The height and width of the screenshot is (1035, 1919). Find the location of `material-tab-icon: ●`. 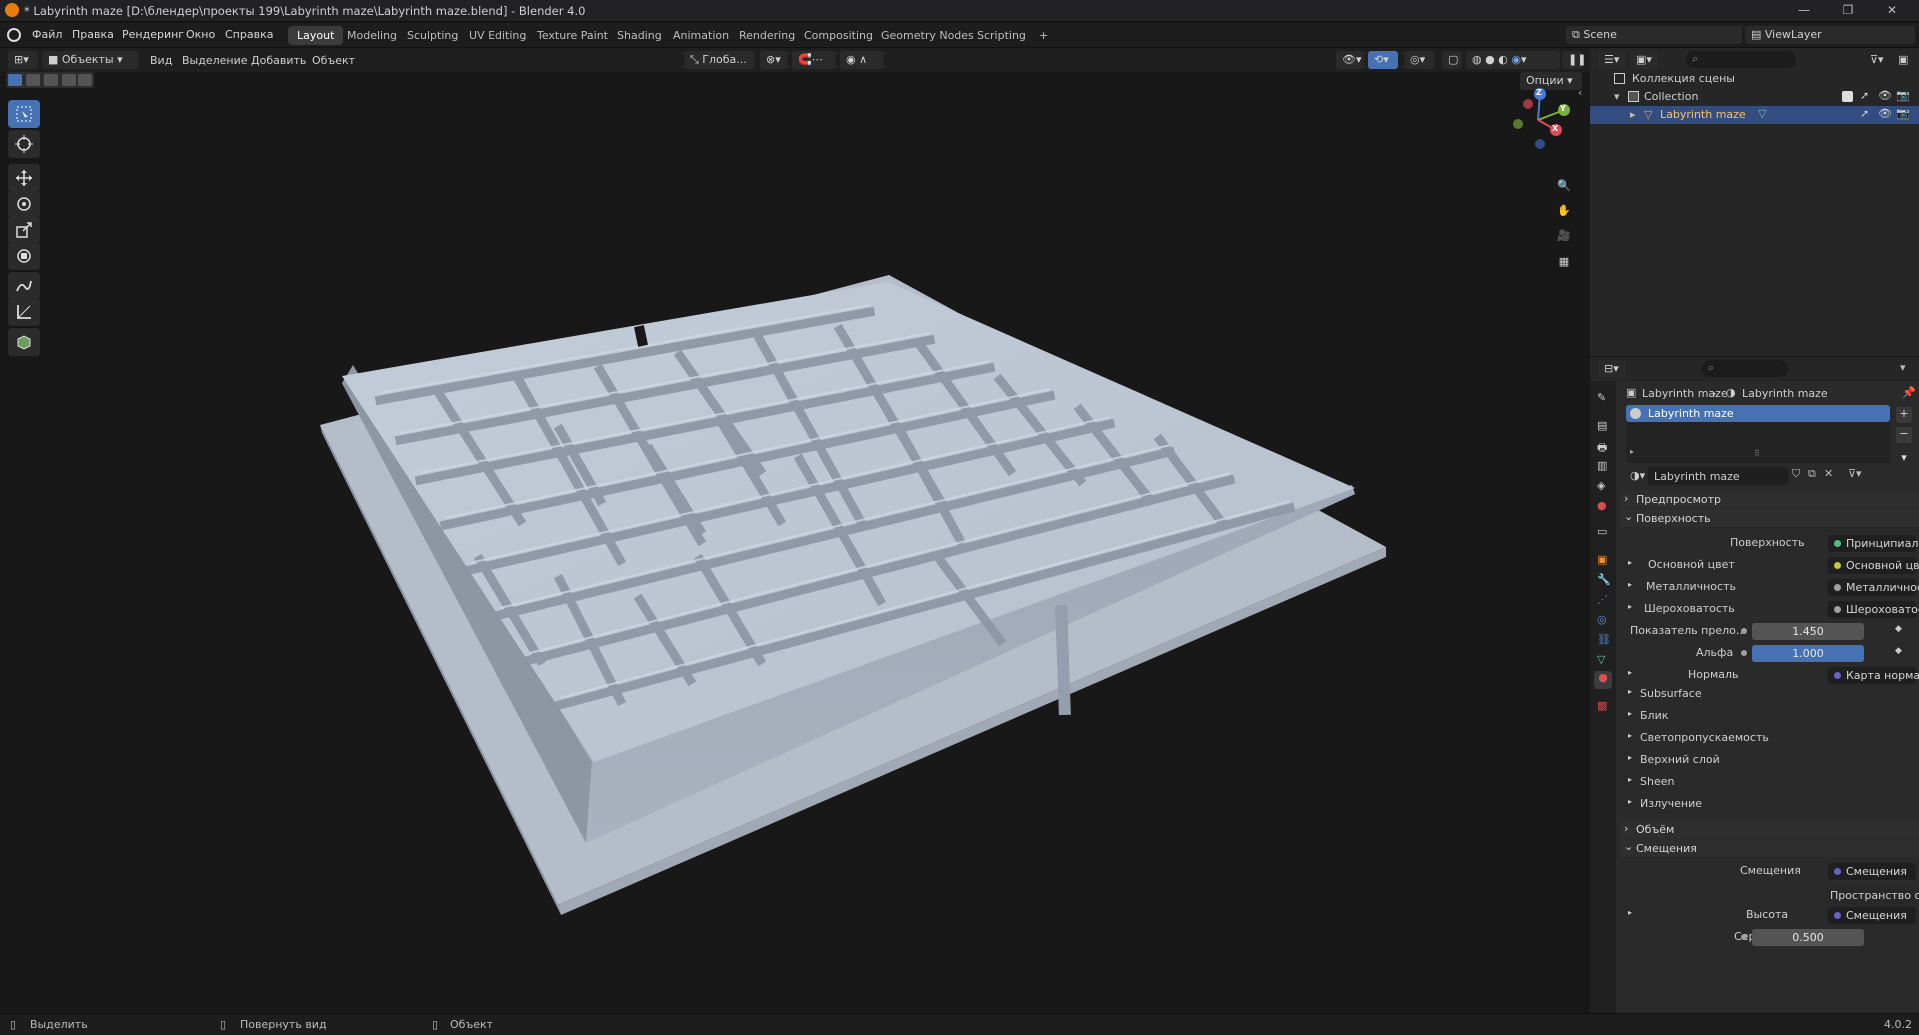

material-tab-icon: ● is located at coordinates (1603, 680).